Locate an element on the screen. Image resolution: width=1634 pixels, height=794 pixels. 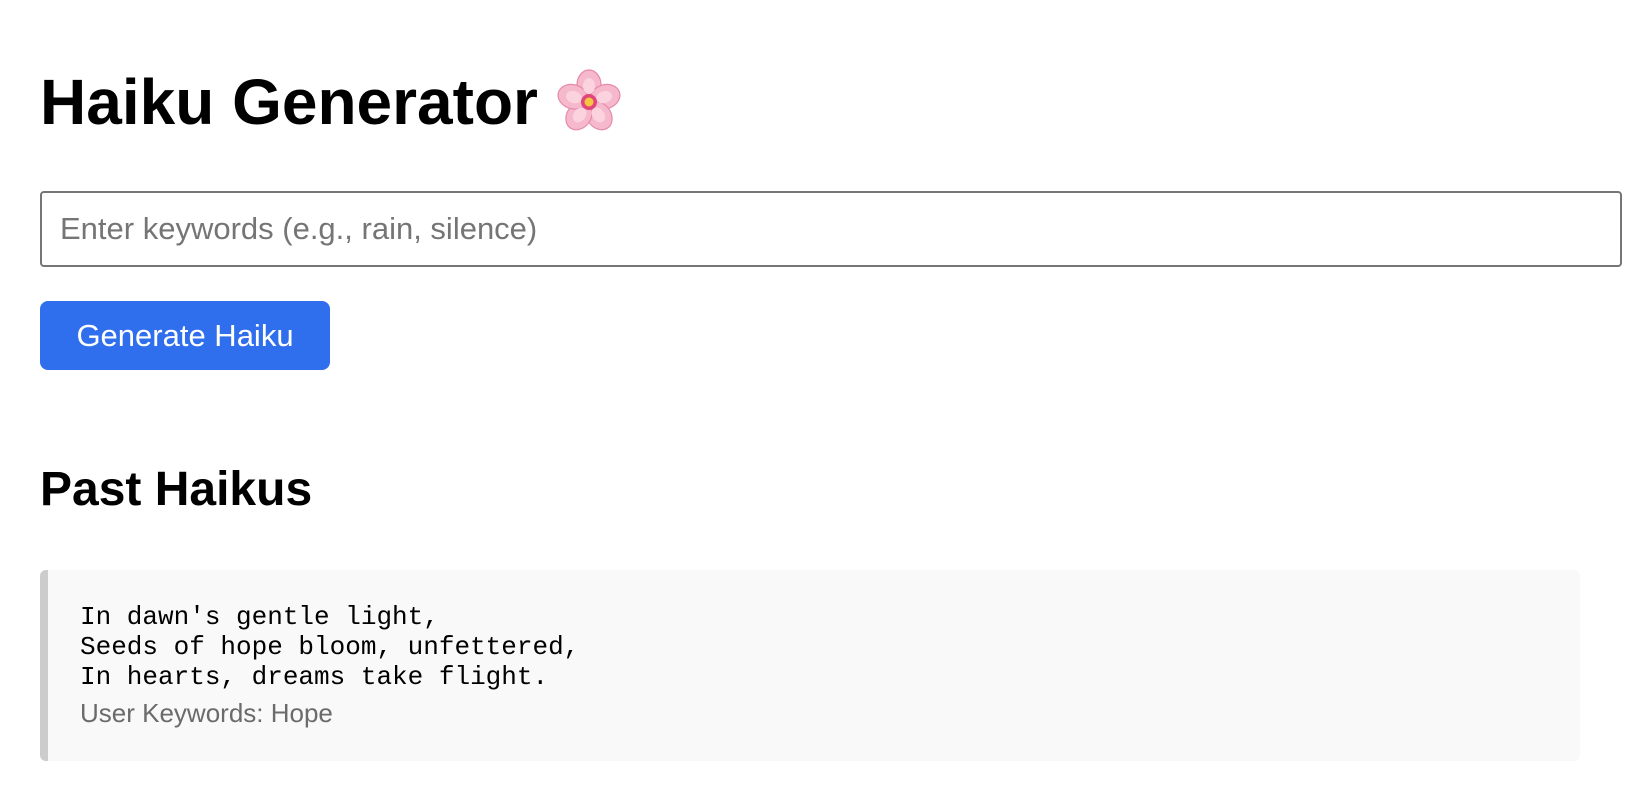
haiku-keywords: User Keywords: Hope is located at coordinates (206, 713).